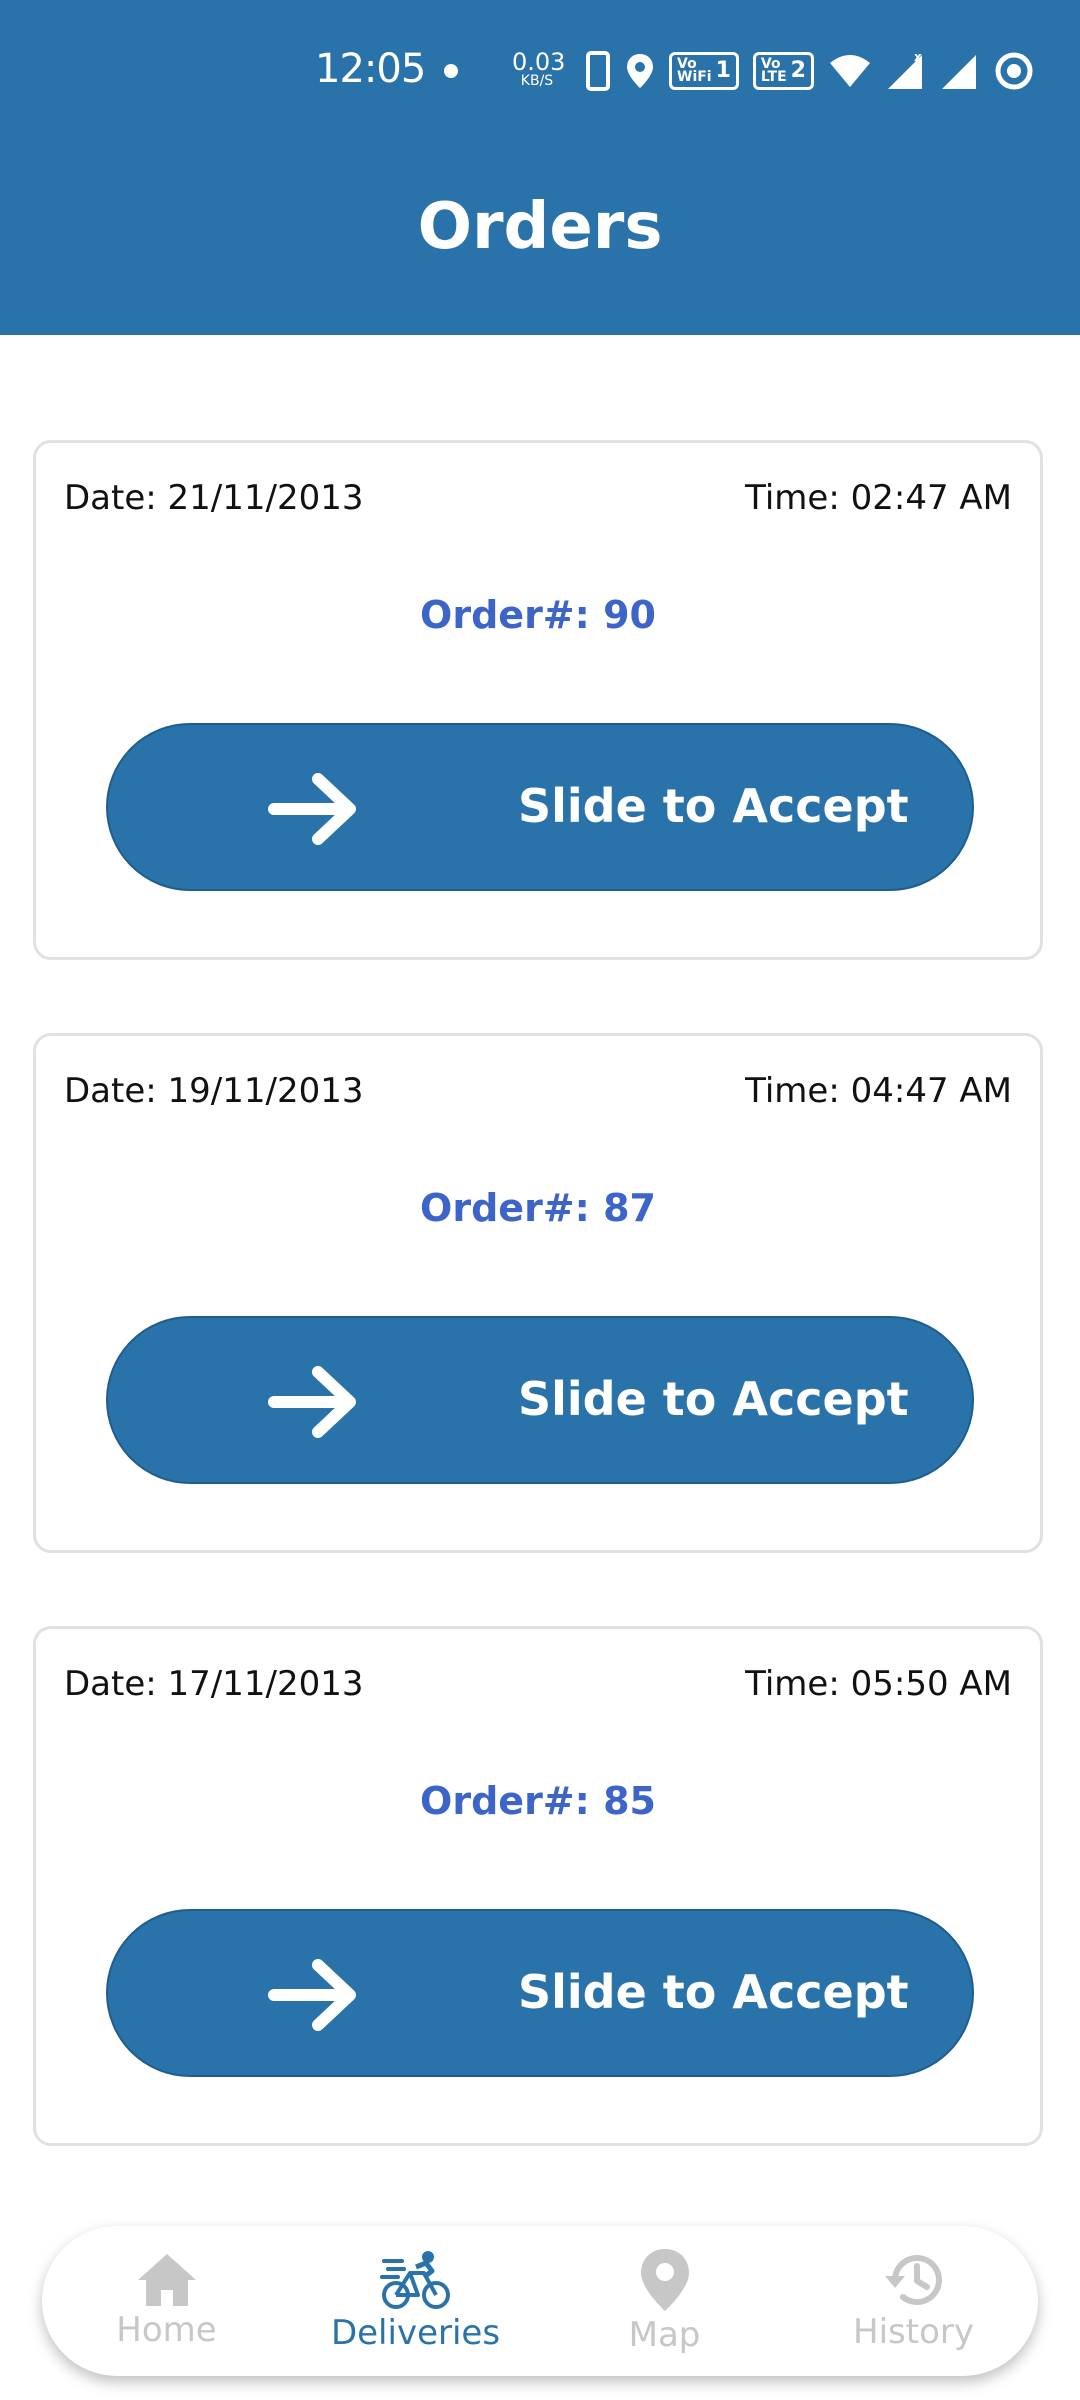  Describe the element at coordinates (664, 2280) in the screenshot. I see `map-pin-icon` at that location.